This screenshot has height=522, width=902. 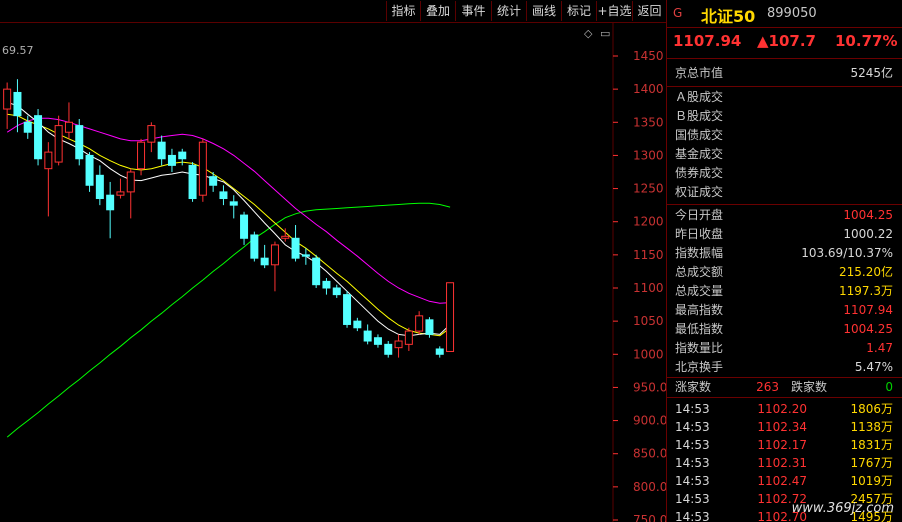 I want to click on tick-volume: 1138万, so click(x=871, y=427).